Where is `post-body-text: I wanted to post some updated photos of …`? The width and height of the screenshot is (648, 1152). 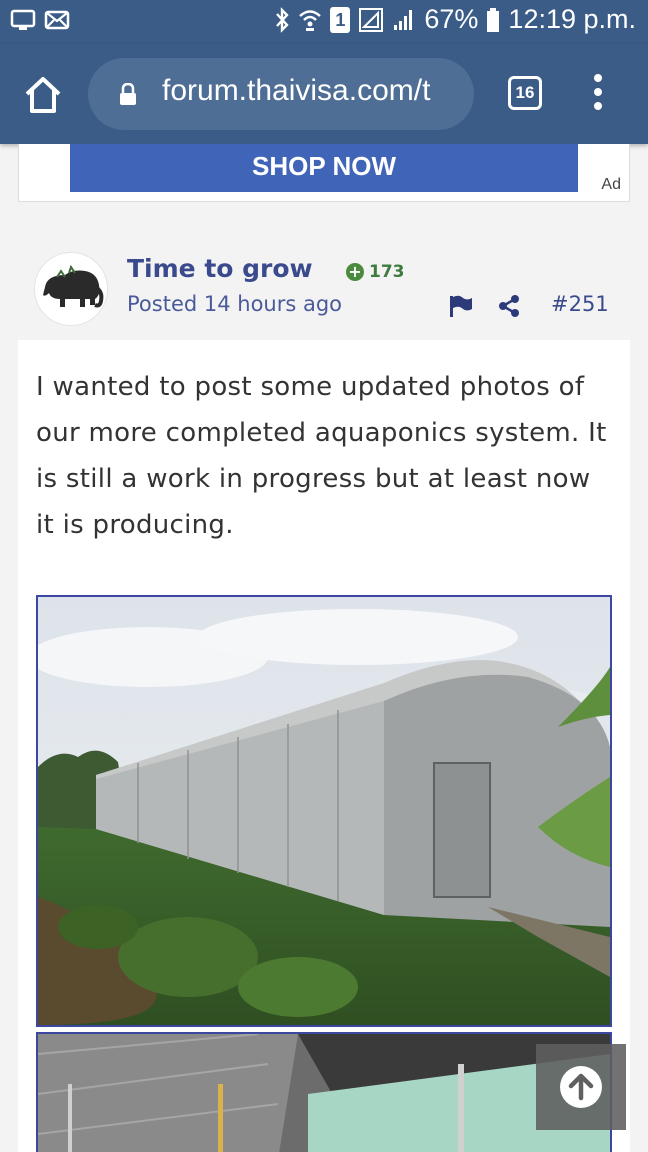 post-body-text: I wanted to post some updated photos of … is located at coordinates (321, 456).